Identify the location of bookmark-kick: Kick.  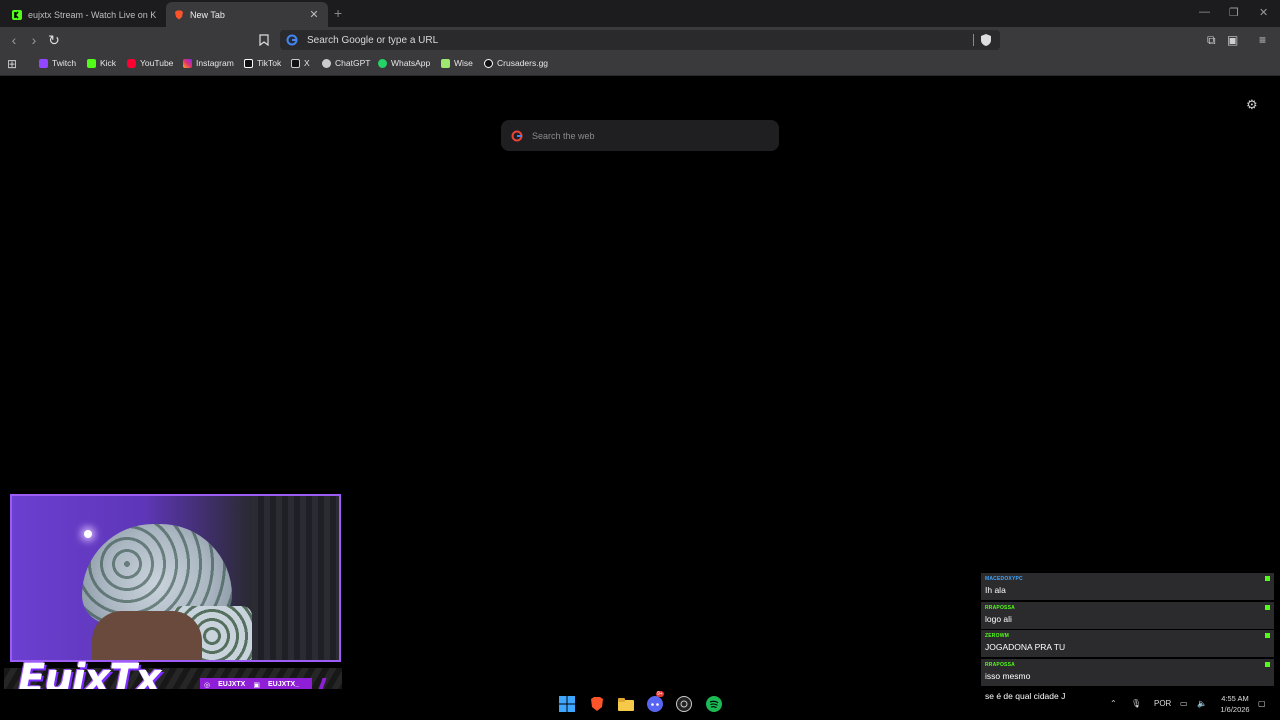
(101, 63).